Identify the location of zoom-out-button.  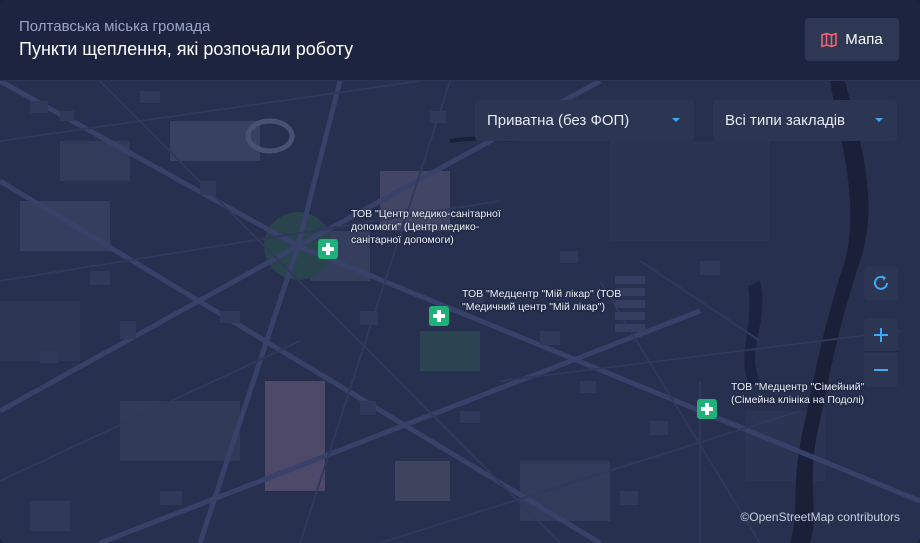
(881, 370).